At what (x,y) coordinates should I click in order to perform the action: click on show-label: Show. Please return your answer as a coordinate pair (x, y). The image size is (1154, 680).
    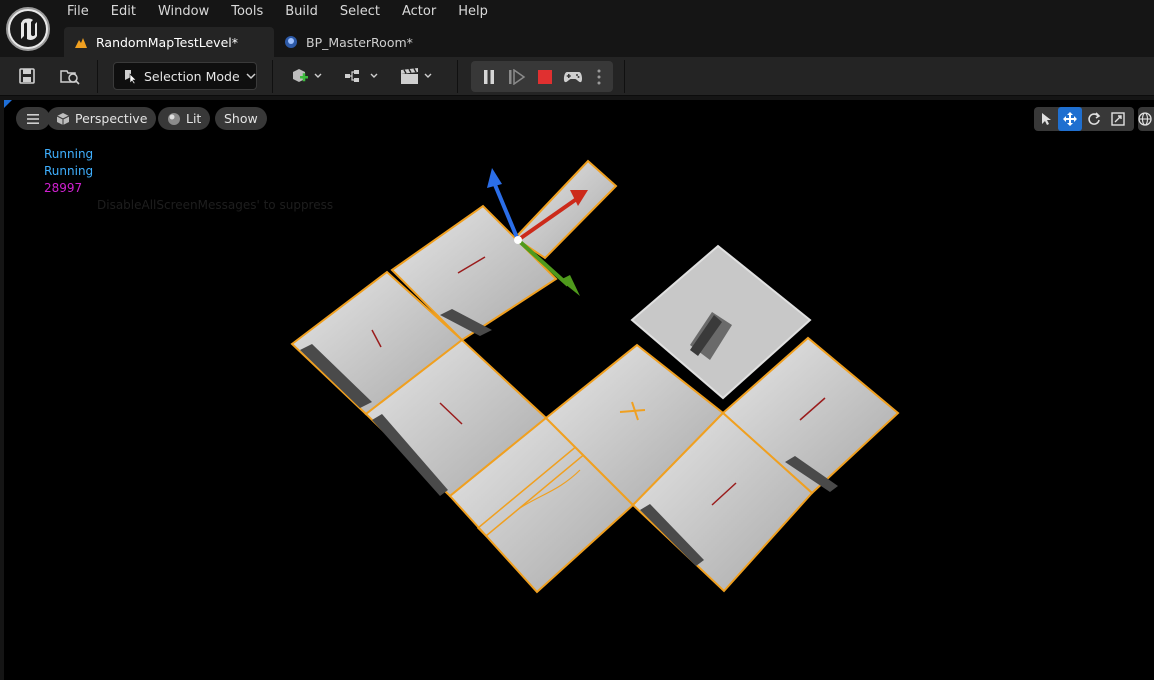
    Looking at the image, I should click on (241, 118).